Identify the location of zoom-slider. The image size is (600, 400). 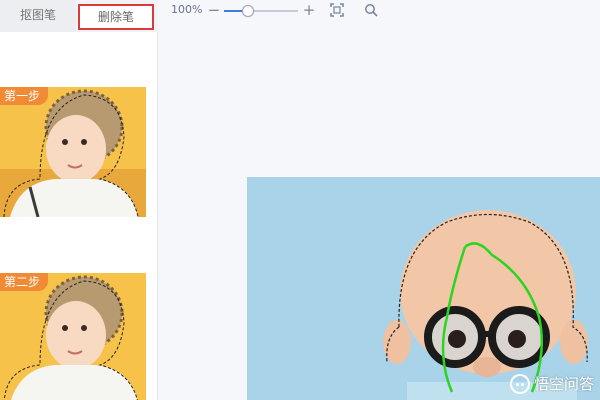
(261, 11).